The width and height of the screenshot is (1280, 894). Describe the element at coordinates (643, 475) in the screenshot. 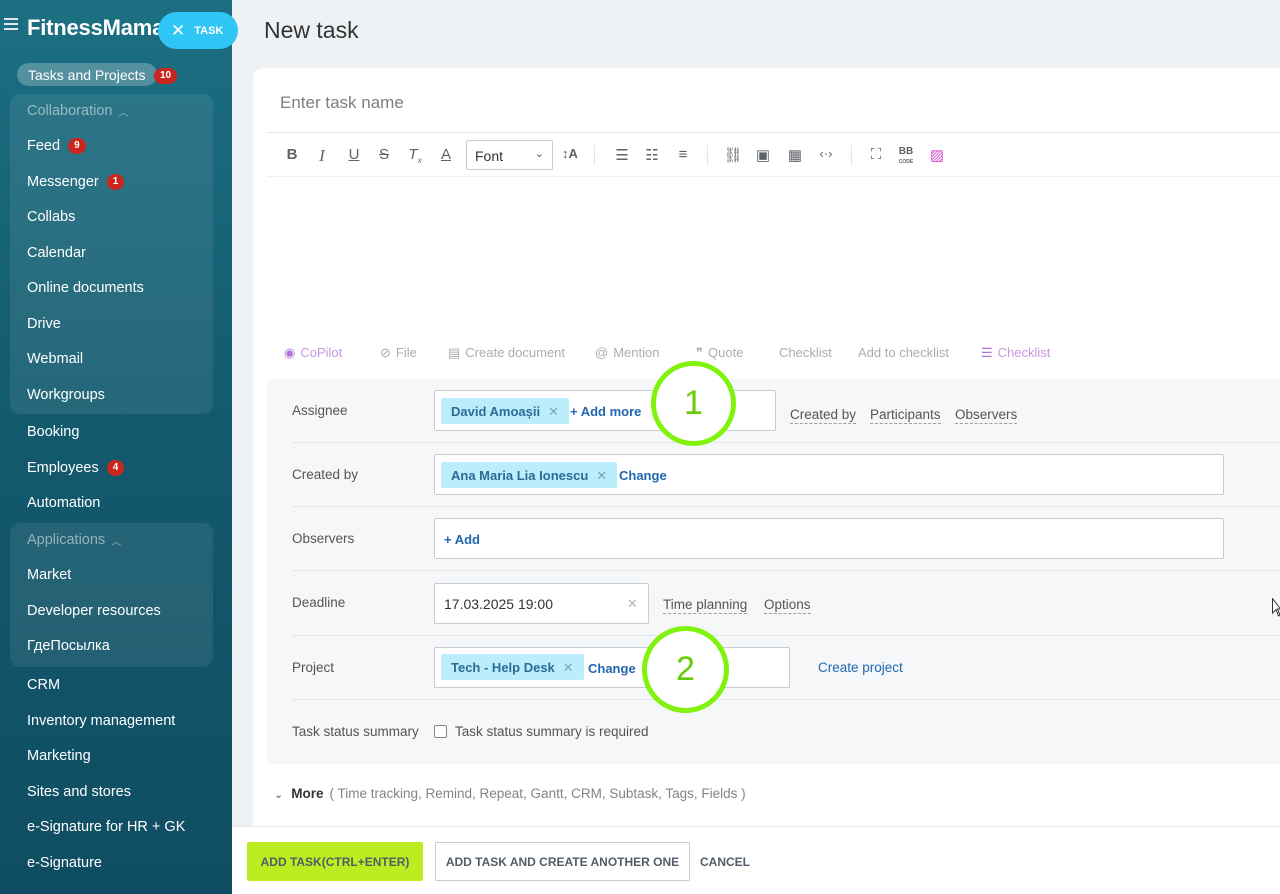

I see `change-creator-link: Change` at that location.